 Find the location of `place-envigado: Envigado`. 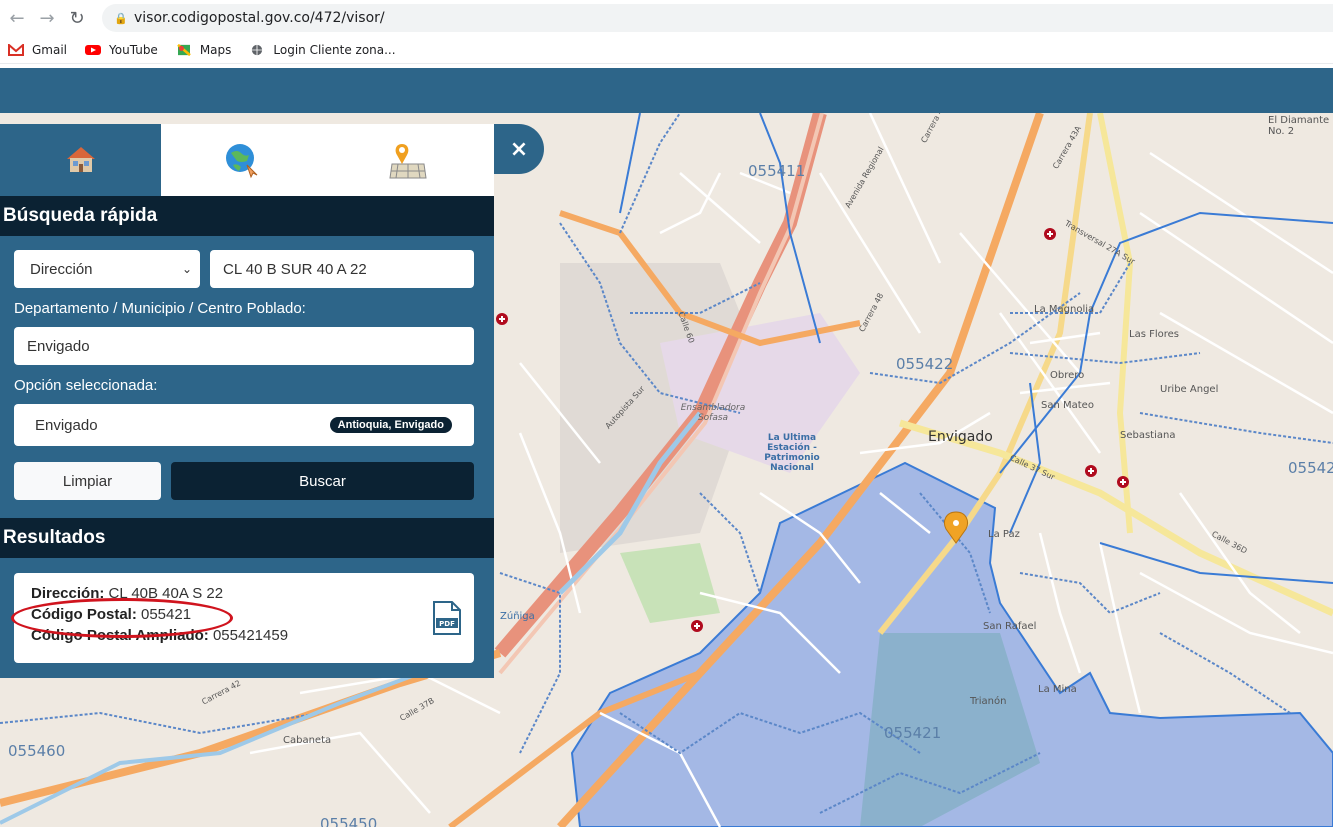

place-envigado: Envigado is located at coordinates (960, 437).